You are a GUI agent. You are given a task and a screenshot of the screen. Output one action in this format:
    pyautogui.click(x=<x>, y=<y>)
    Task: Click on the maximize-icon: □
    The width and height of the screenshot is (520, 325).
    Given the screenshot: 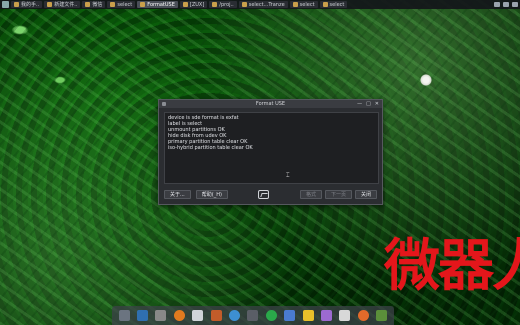 What is the action you would take?
    pyautogui.click(x=368, y=104)
    